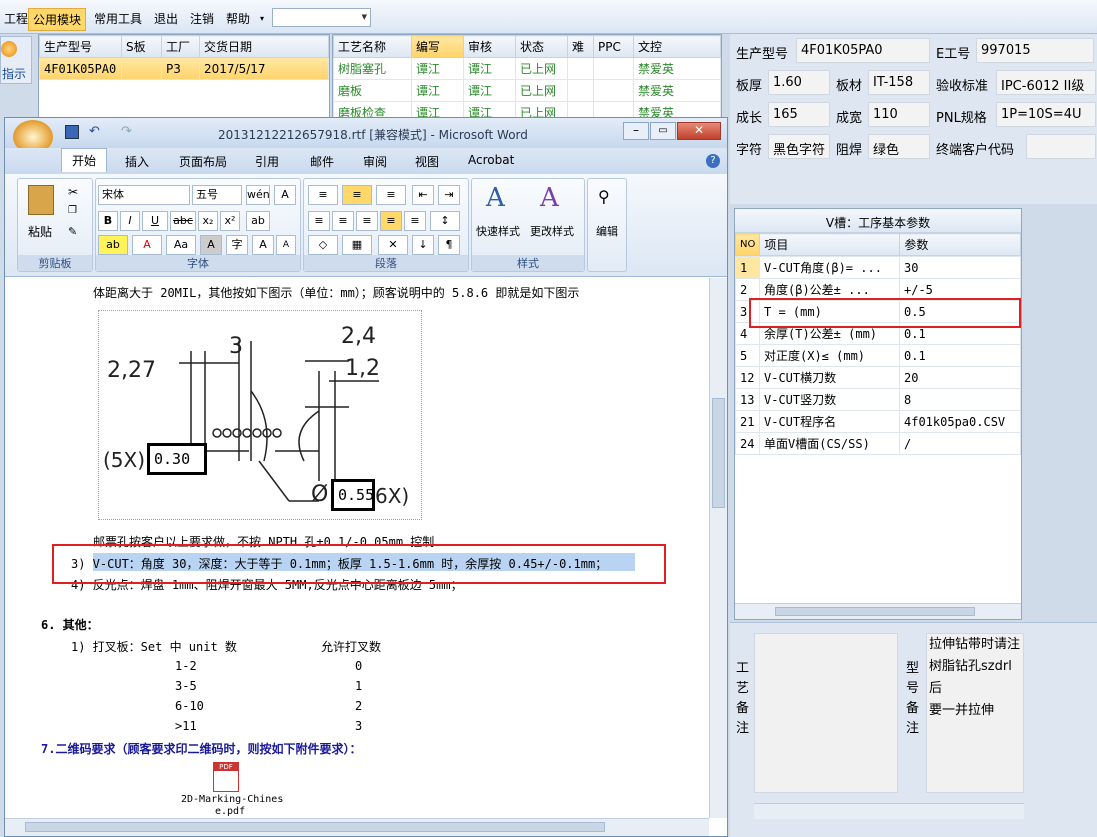  Describe the element at coordinates (323, 195) in the screenshot. I see `bullets-icon: ≡` at that location.